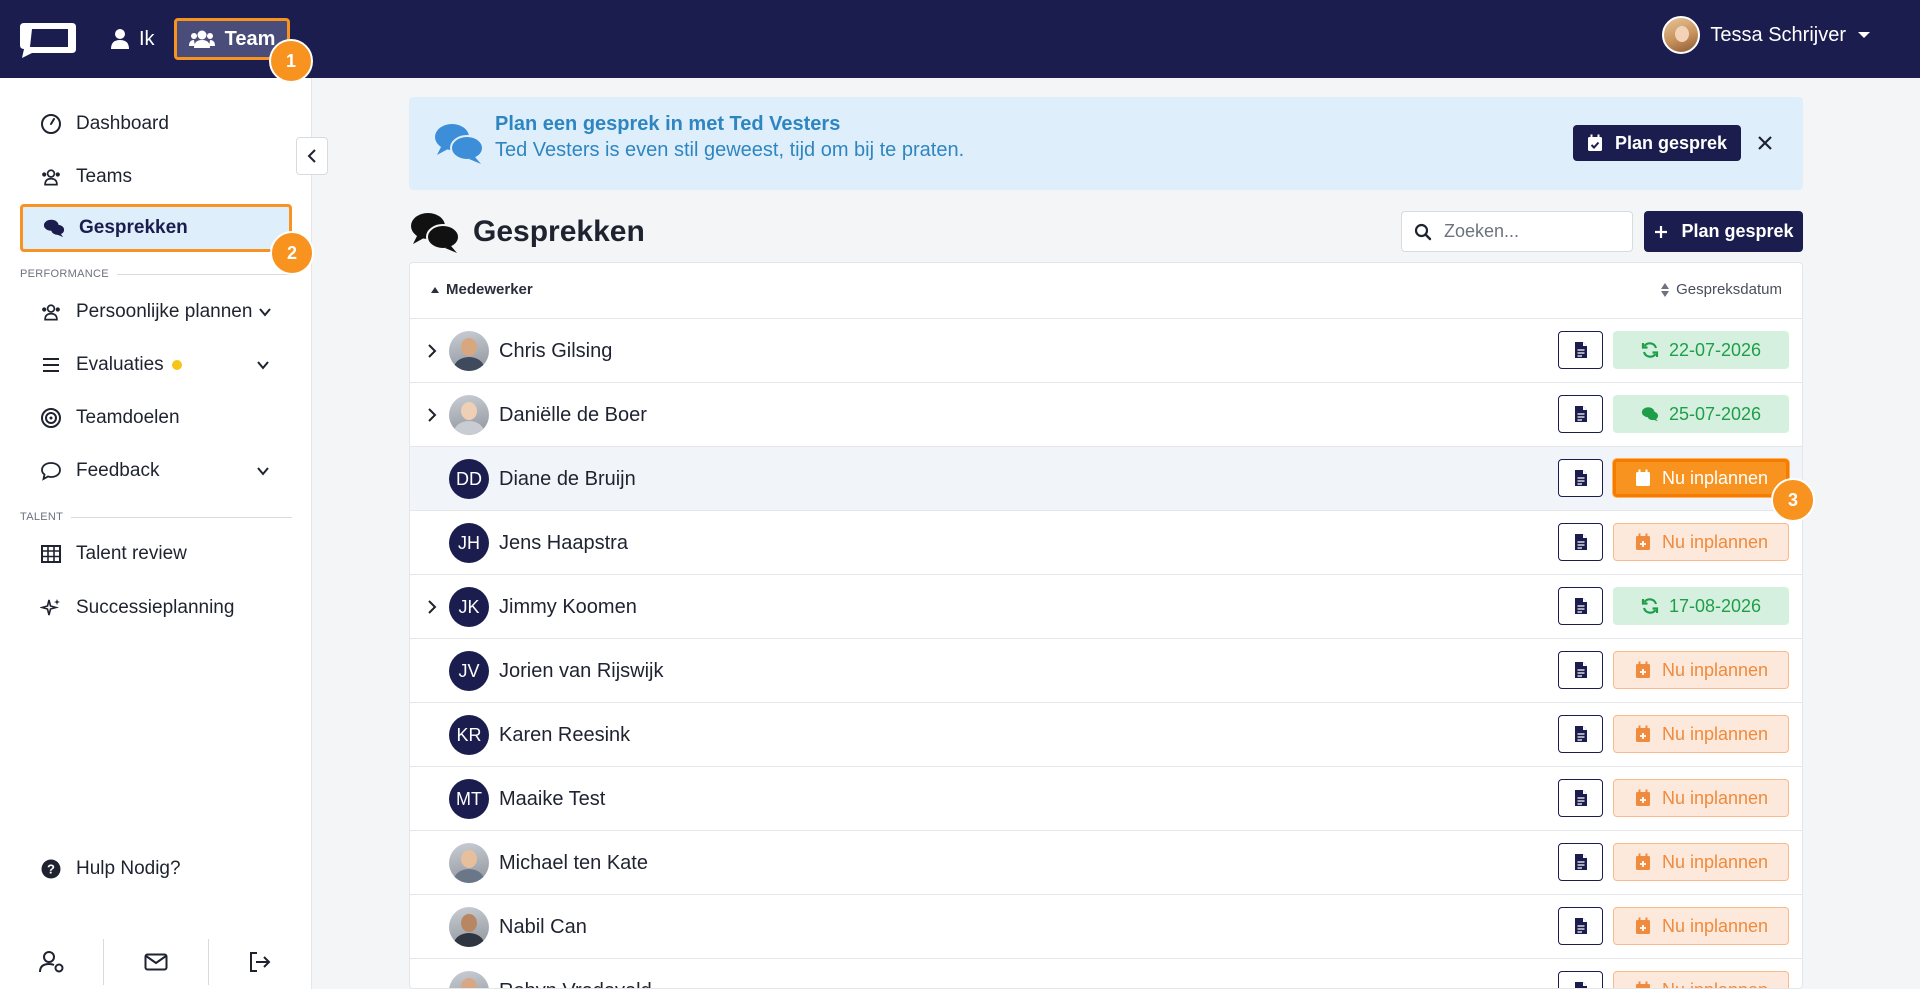 This screenshot has height=989, width=1920. Describe the element at coordinates (1701, 414) in the screenshot. I see `status-badge: 25-07-2026` at that location.